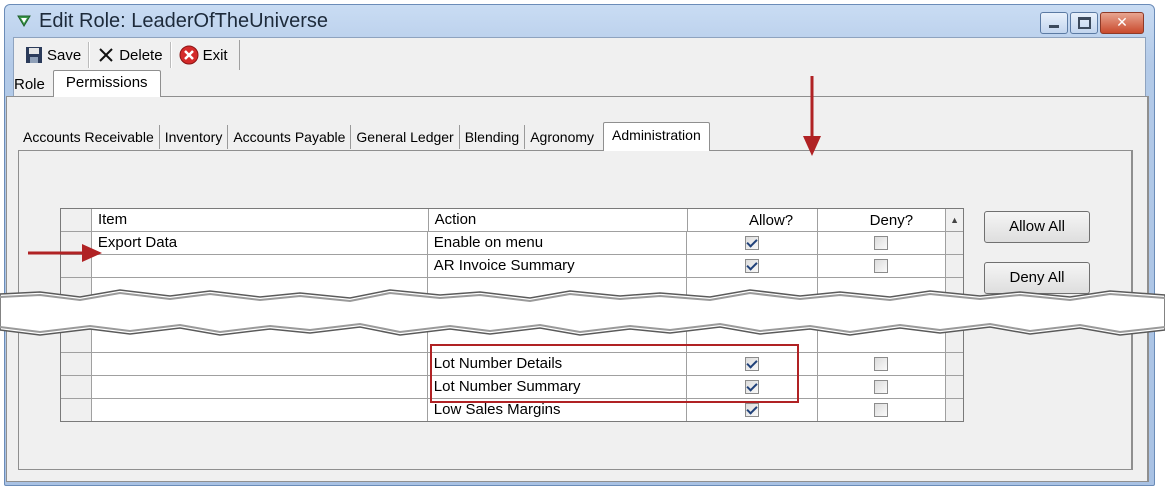 The width and height of the screenshot is (1165, 490). I want to click on arrow-down-icon, so click(812, 116).